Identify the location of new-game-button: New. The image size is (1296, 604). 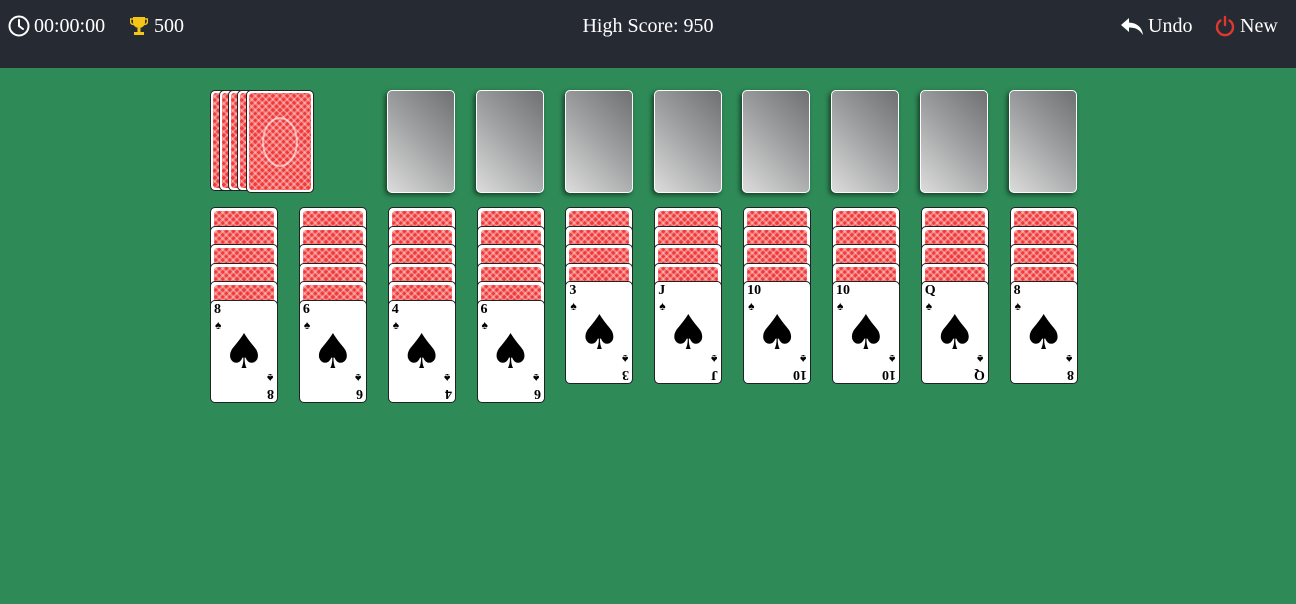
(1246, 26).